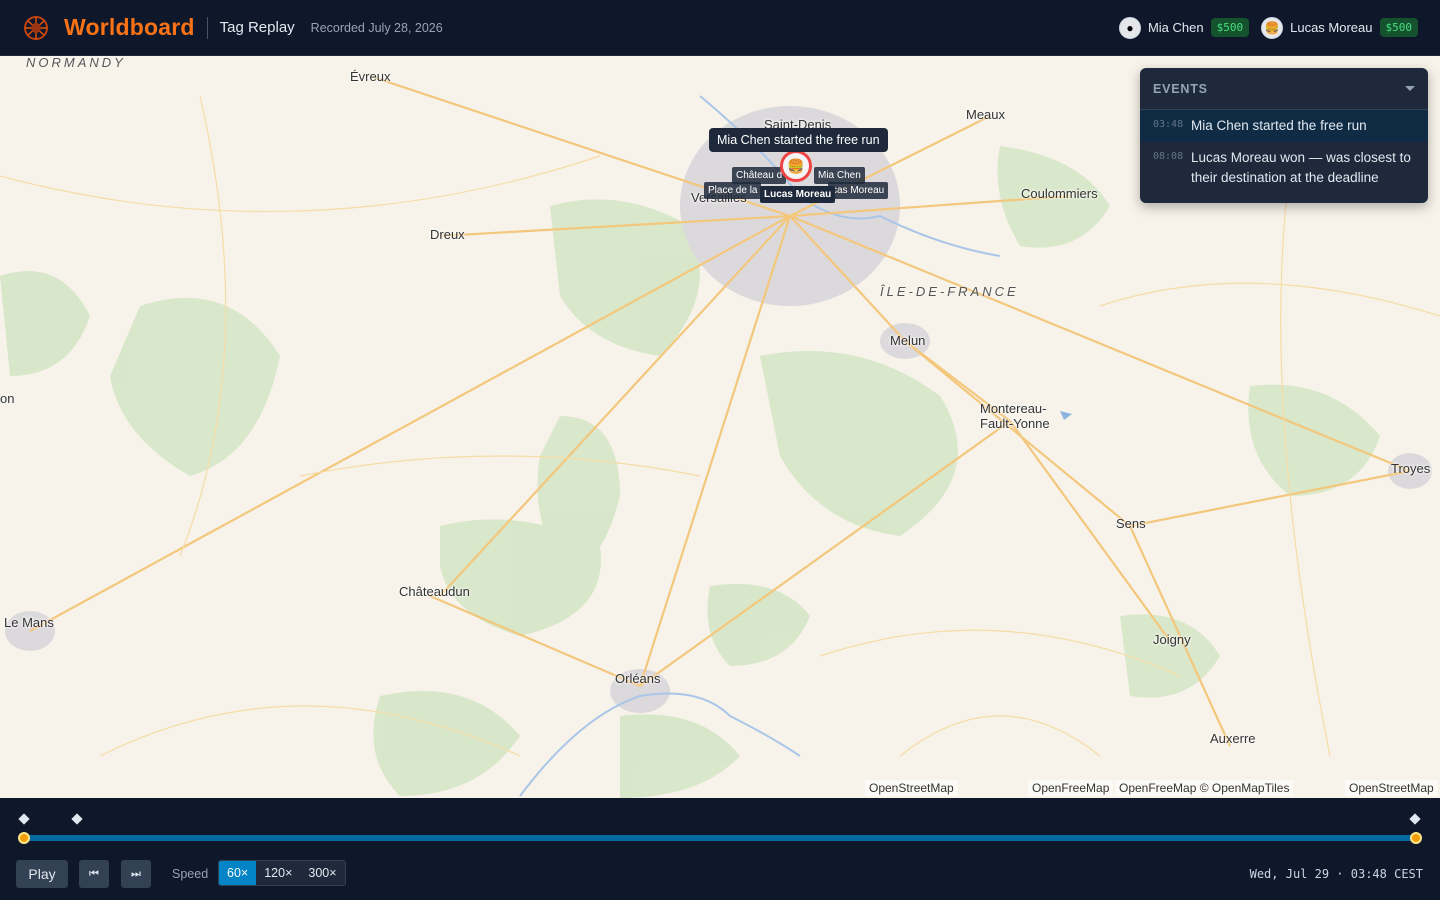 This screenshot has height=900, width=1440. What do you see at coordinates (798, 194) in the screenshot?
I see `player-chip-lucas-main: Lucas Moreau` at bounding box center [798, 194].